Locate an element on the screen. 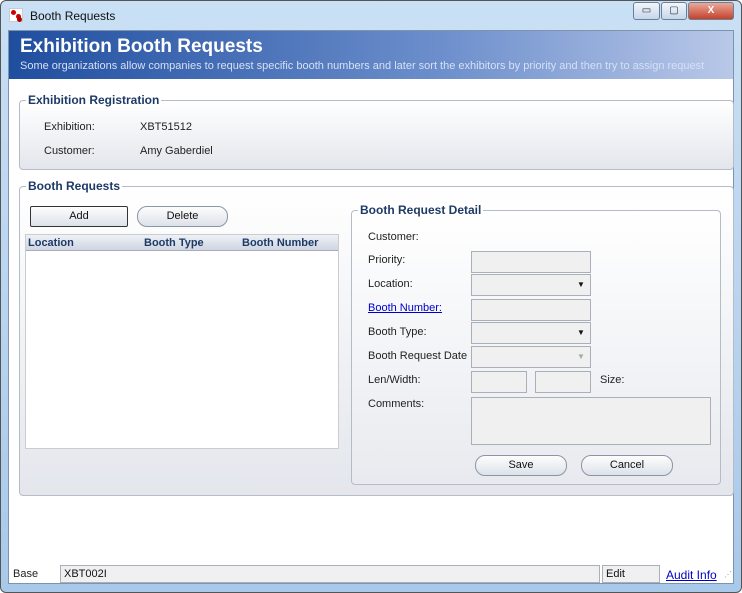 The width and height of the screenshot is (742, 593). exhibition-label: Exhibition: is located at coordinates (69, 127).